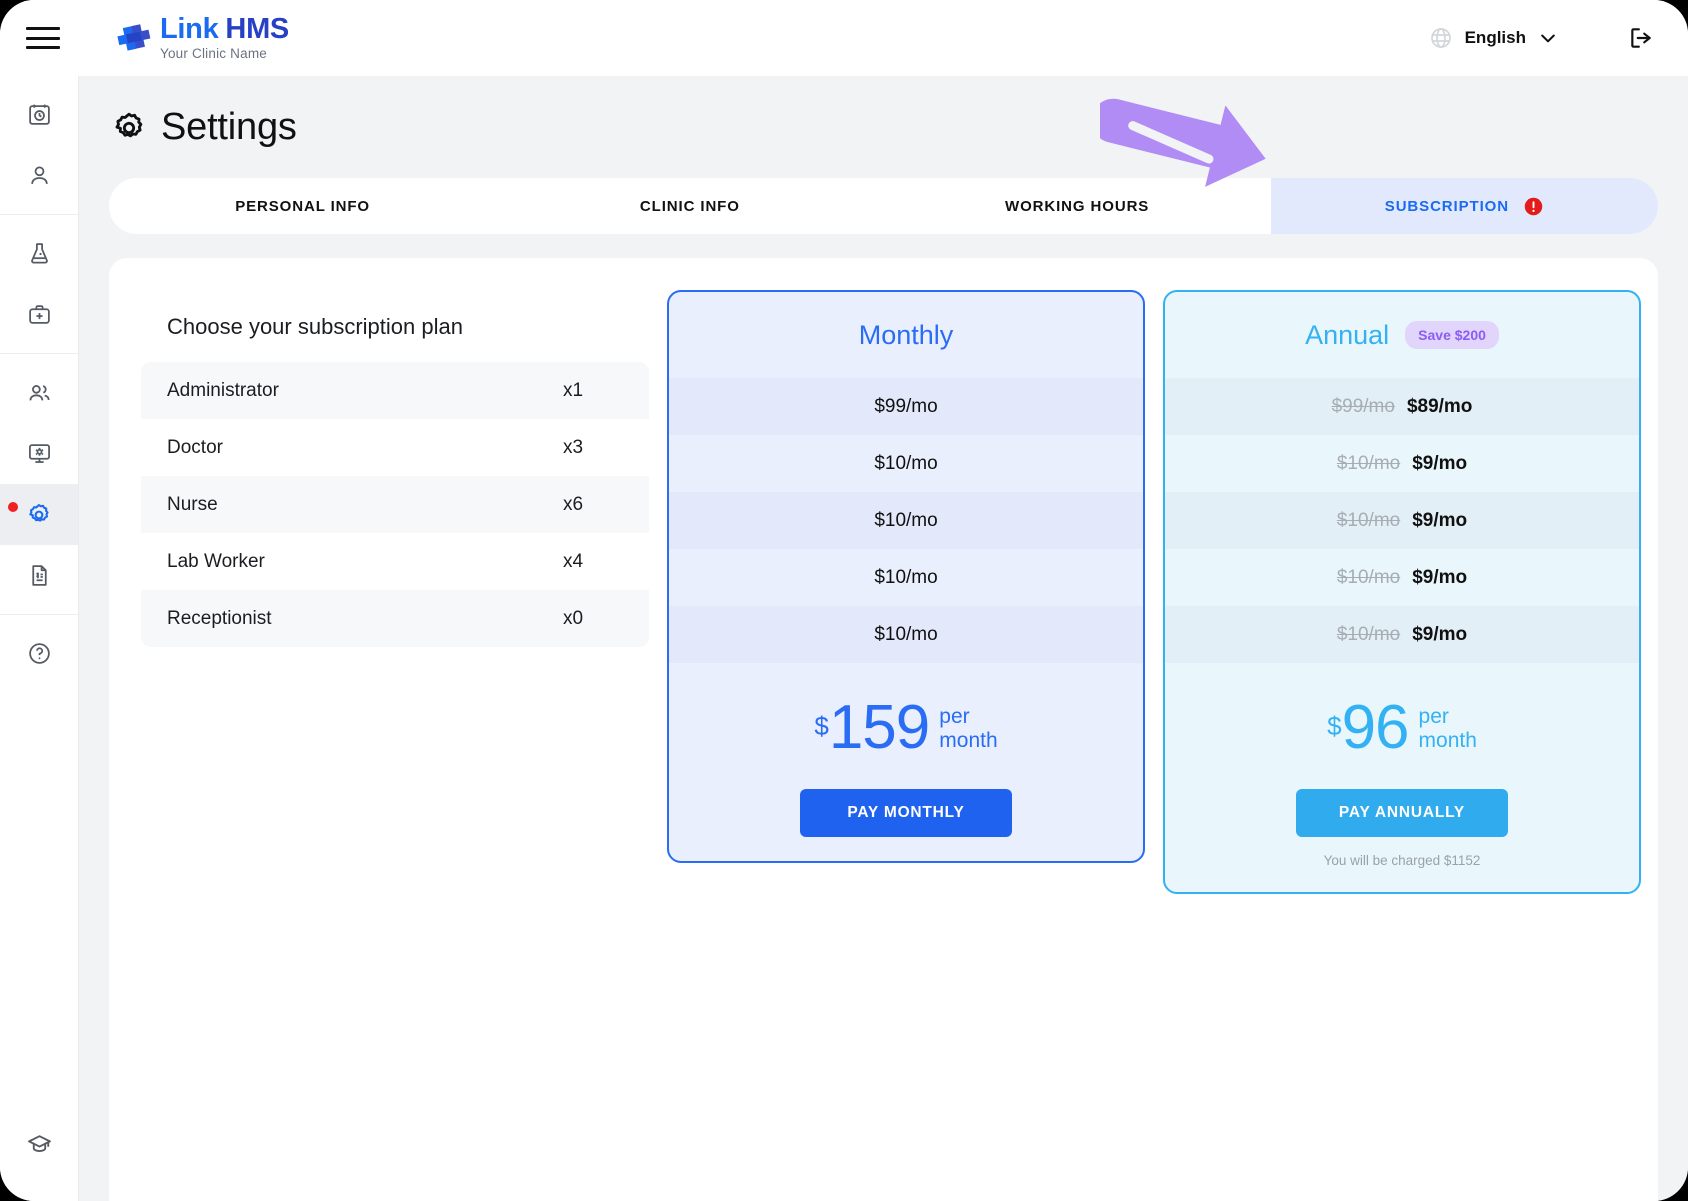  I want to click on logo-text: Link HMS Your Clinic Name, so click(224, 38).